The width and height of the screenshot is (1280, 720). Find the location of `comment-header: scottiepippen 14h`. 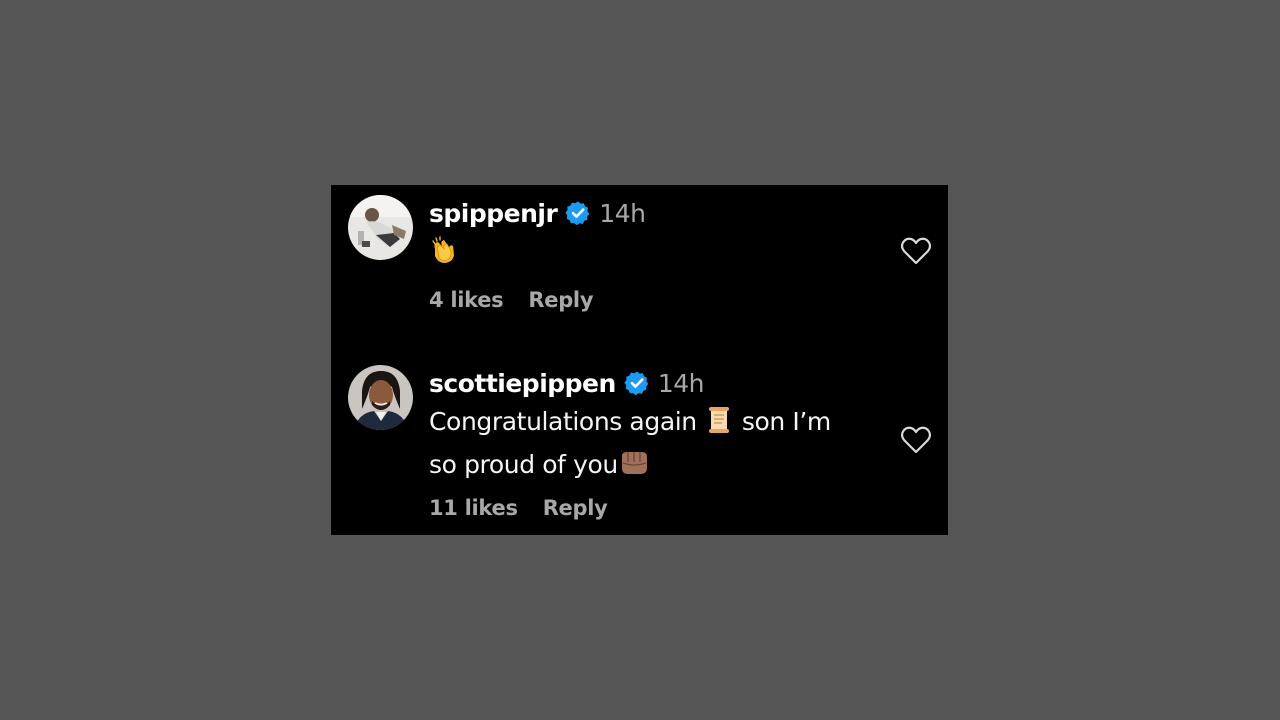

comment-header: scottiepippen 14h is located at coordinates (566, 383).